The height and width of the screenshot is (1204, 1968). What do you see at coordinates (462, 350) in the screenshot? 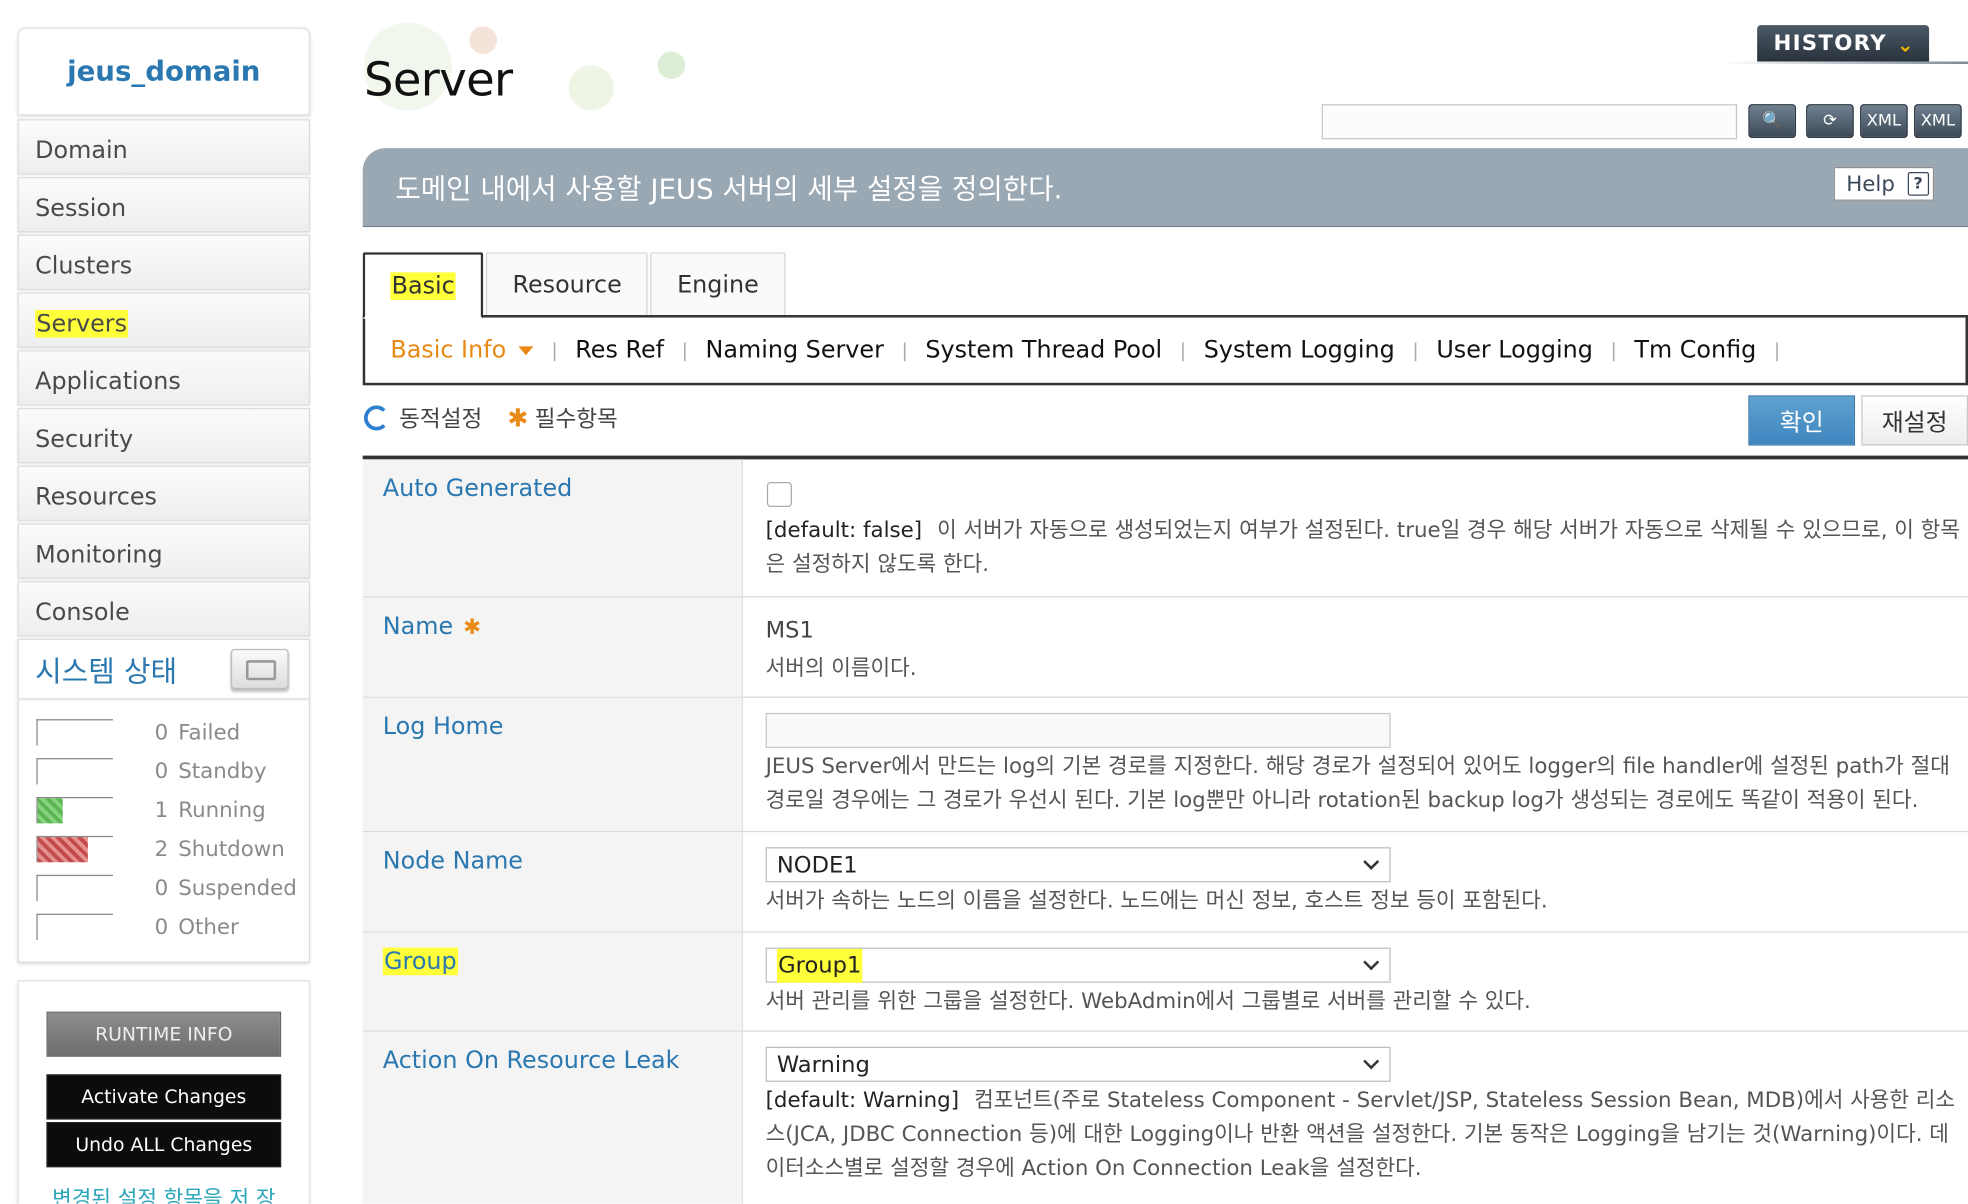
I see `subtab-basic-info: Basic Info` at bounding box center [462, 350].